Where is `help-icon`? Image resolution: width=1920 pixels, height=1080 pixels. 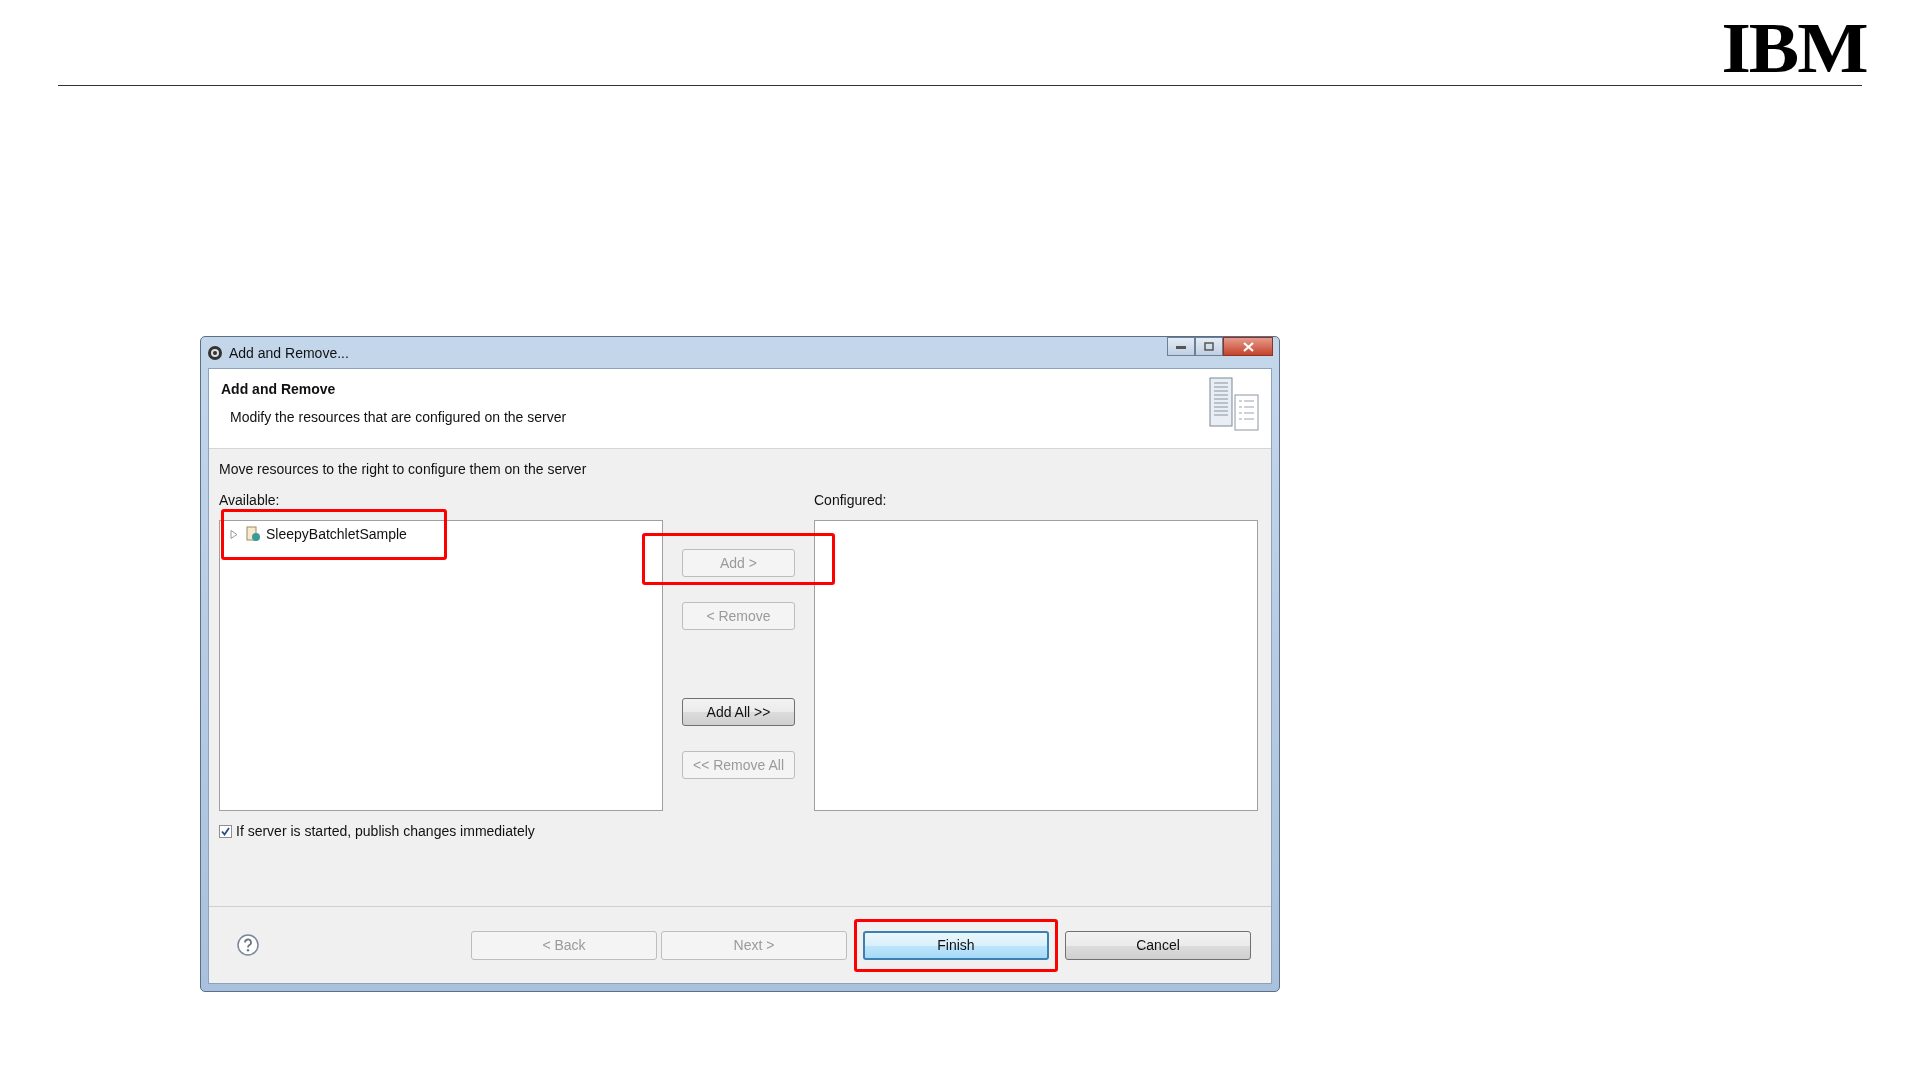
help-icon is located at coordinates (248, 945).